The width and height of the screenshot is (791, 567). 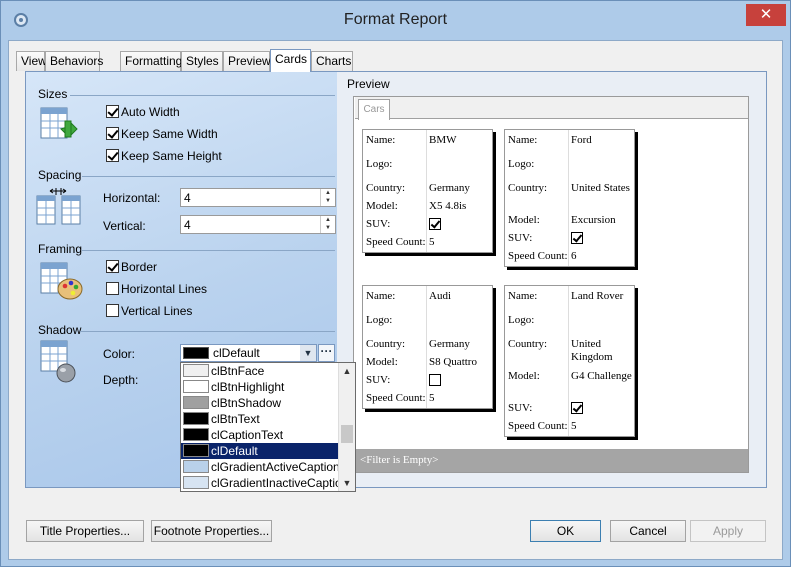 What do you see at coordinates (602, 351) in the screenshot?
I see `card-field-value: United Kingdom` at bounding box center [602, 351].